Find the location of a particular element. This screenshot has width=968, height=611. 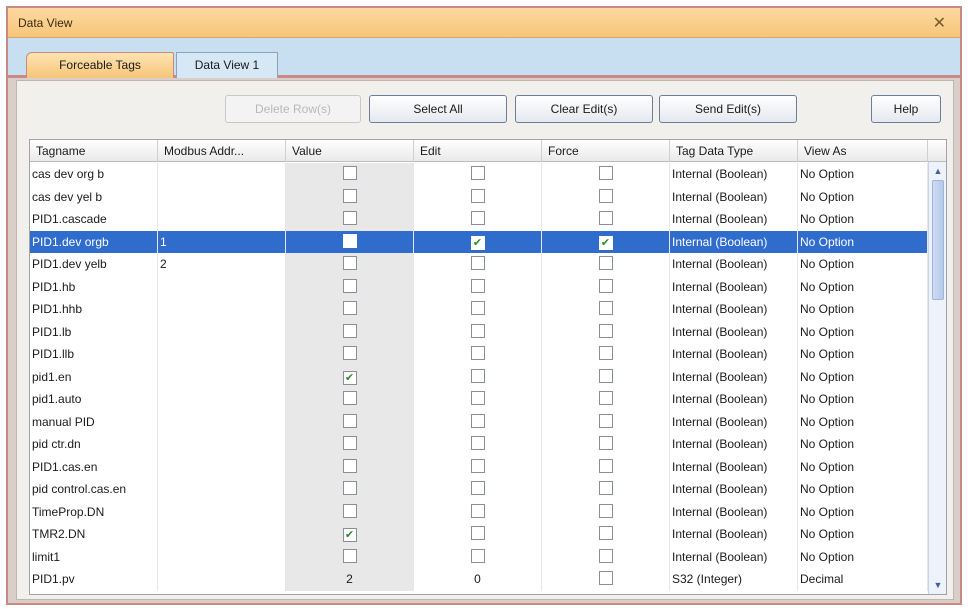

vertical-scrollbar: ▲ ▼ is located at coordinates (937, 378).